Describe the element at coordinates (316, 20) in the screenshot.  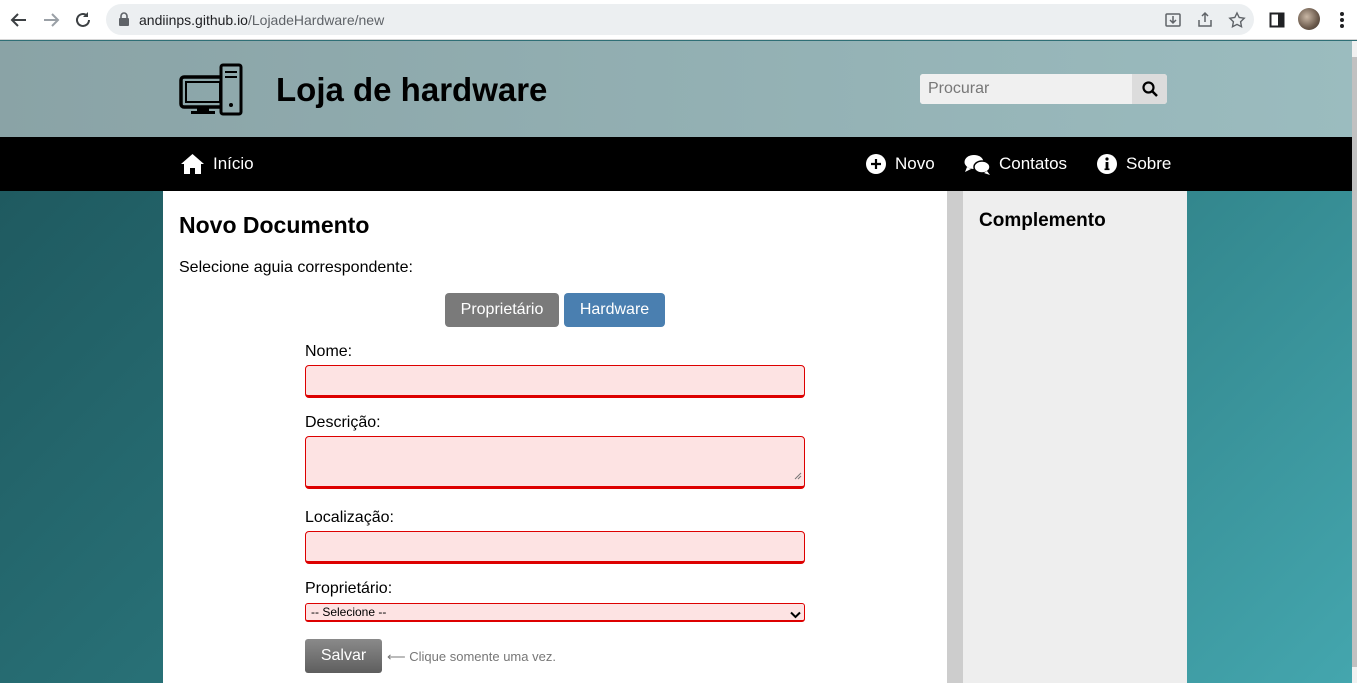
I see `url-path: /LojadeHardware/new` at that location.